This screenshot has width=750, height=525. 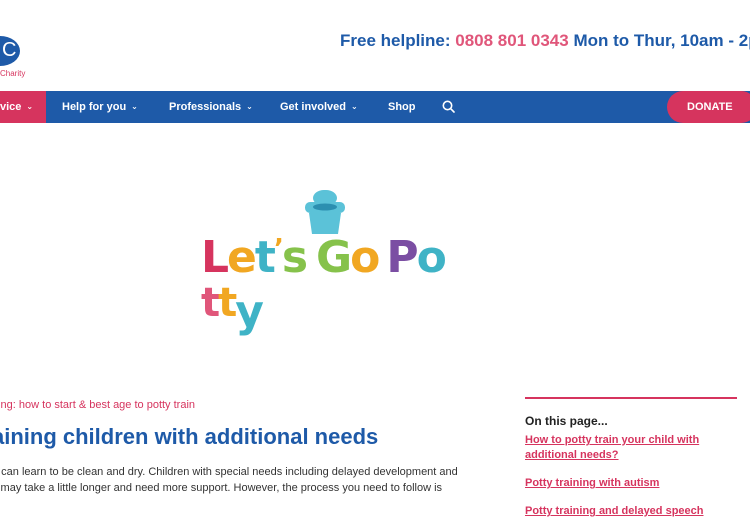 I want to click on wordmark-letter: L, so click(x=215, y=257).